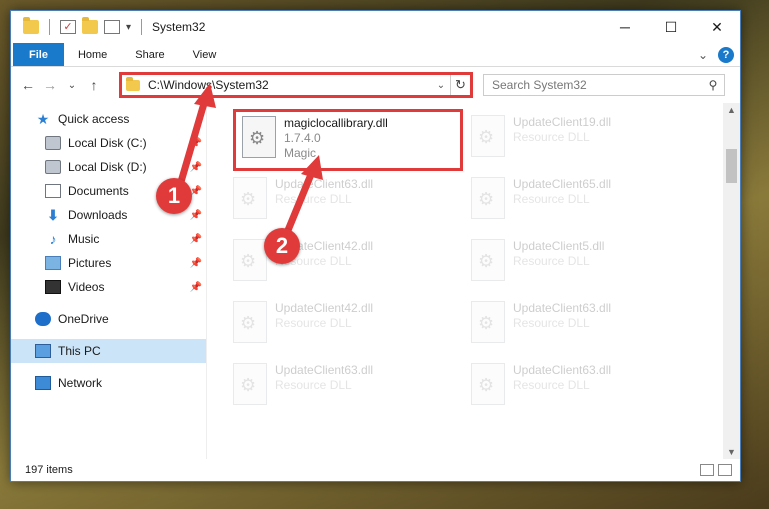  Describe the element at coordinates (726, 55) in the screenshot. I see `help-icon: ?` at that location.